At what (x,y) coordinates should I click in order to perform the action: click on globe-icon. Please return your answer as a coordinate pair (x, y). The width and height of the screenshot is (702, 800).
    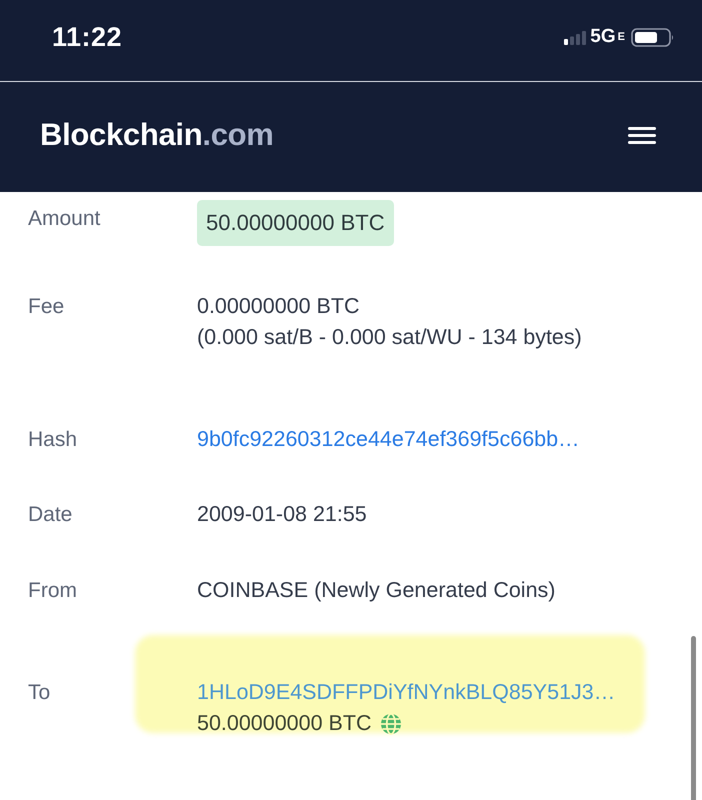
    Looking at the image, I should click on (391, 723).